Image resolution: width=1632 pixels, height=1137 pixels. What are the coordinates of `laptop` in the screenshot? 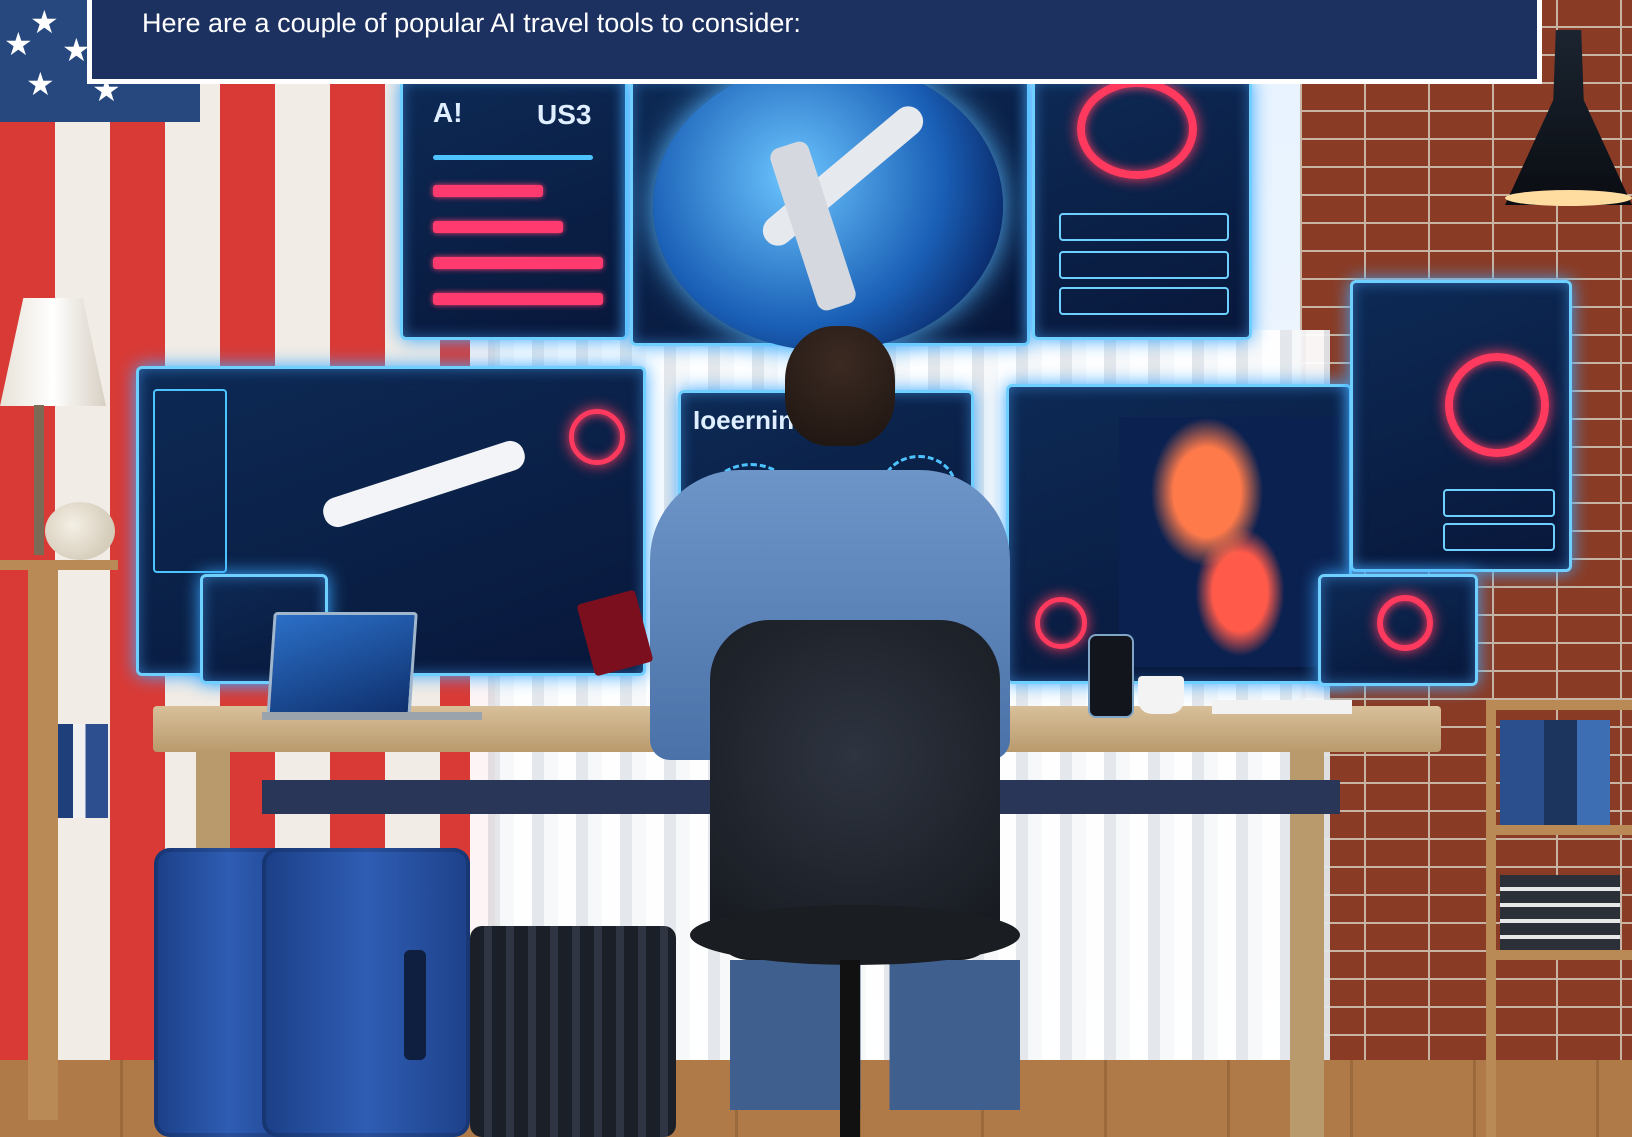 It's located at (342, 666).